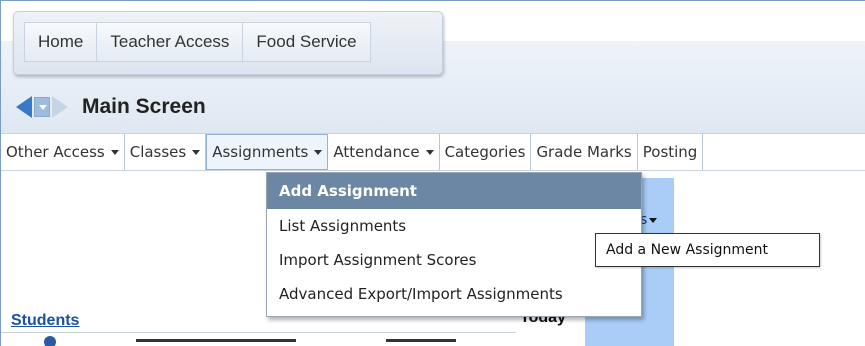  I want to click on tooltip: Add a New Assignment, so click(707, 250).